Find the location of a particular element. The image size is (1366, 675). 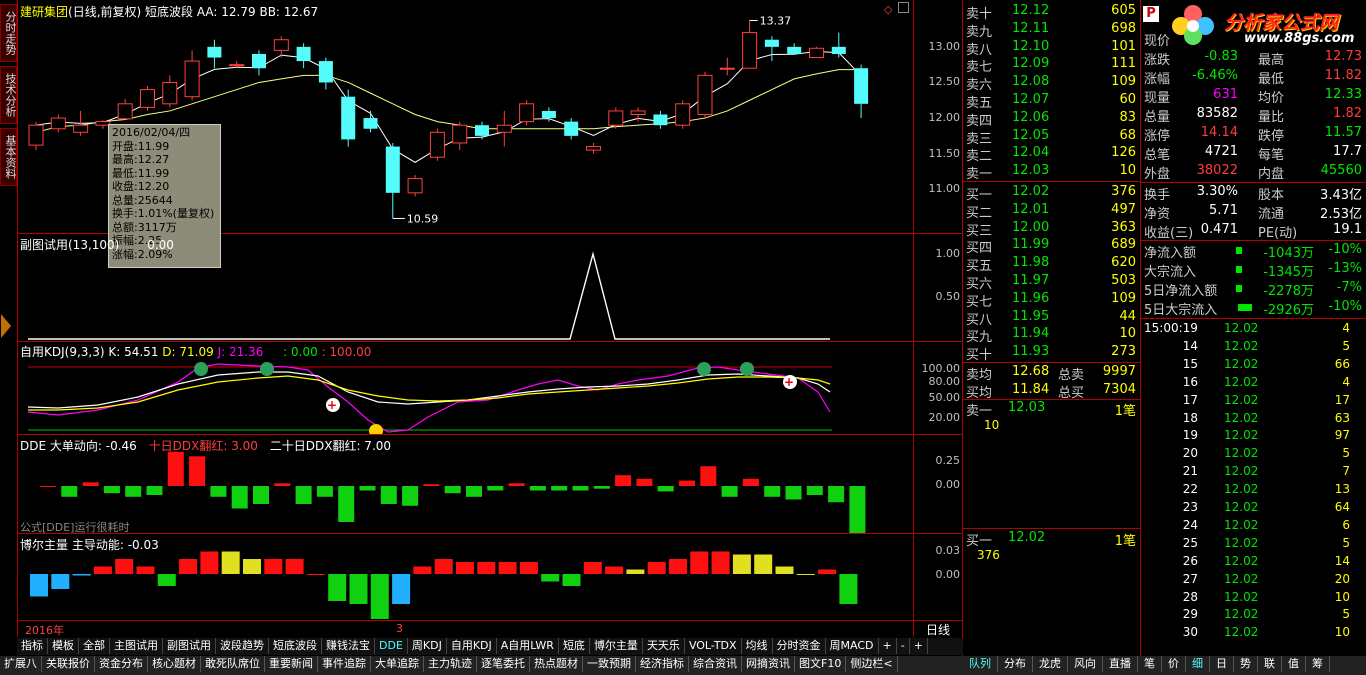

buy-level-row: 买二 12.01 497 is located at coordinates (1053, 211).